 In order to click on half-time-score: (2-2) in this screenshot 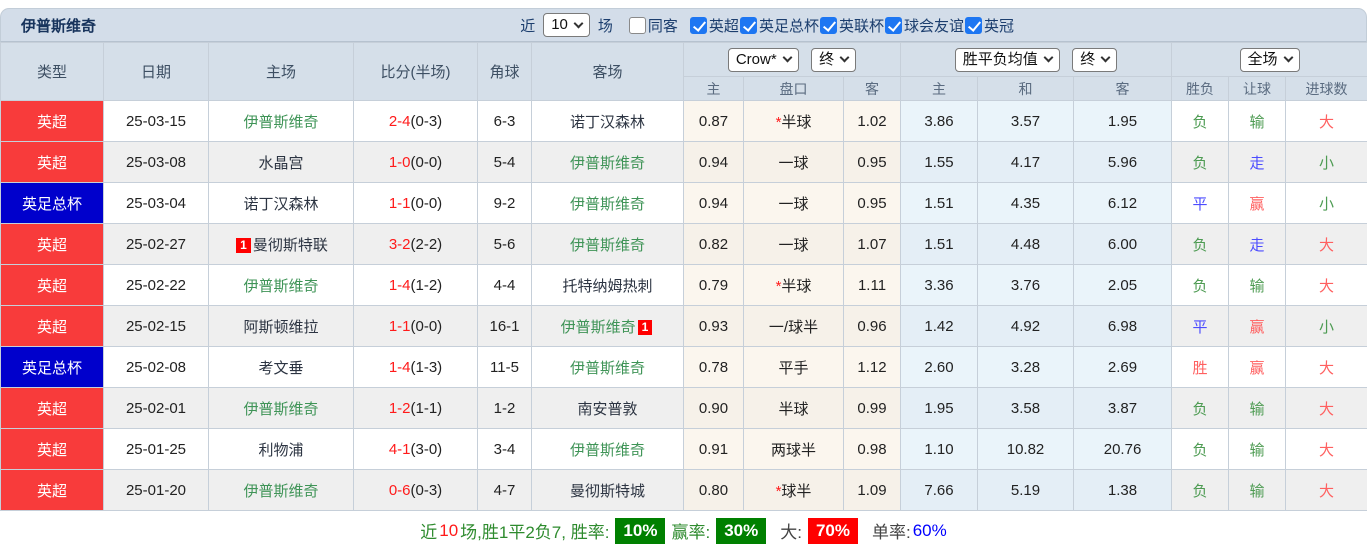, I will do `click(427, 244)`.